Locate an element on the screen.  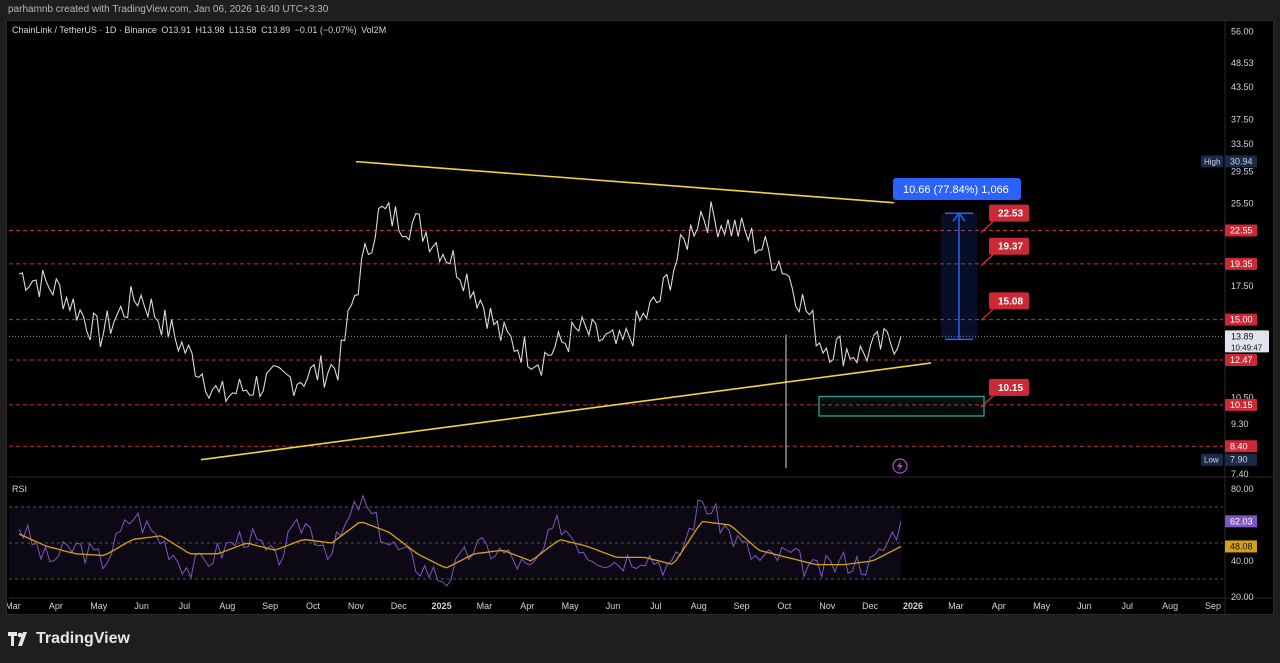
support-zone is located at coordinates (901, 406).